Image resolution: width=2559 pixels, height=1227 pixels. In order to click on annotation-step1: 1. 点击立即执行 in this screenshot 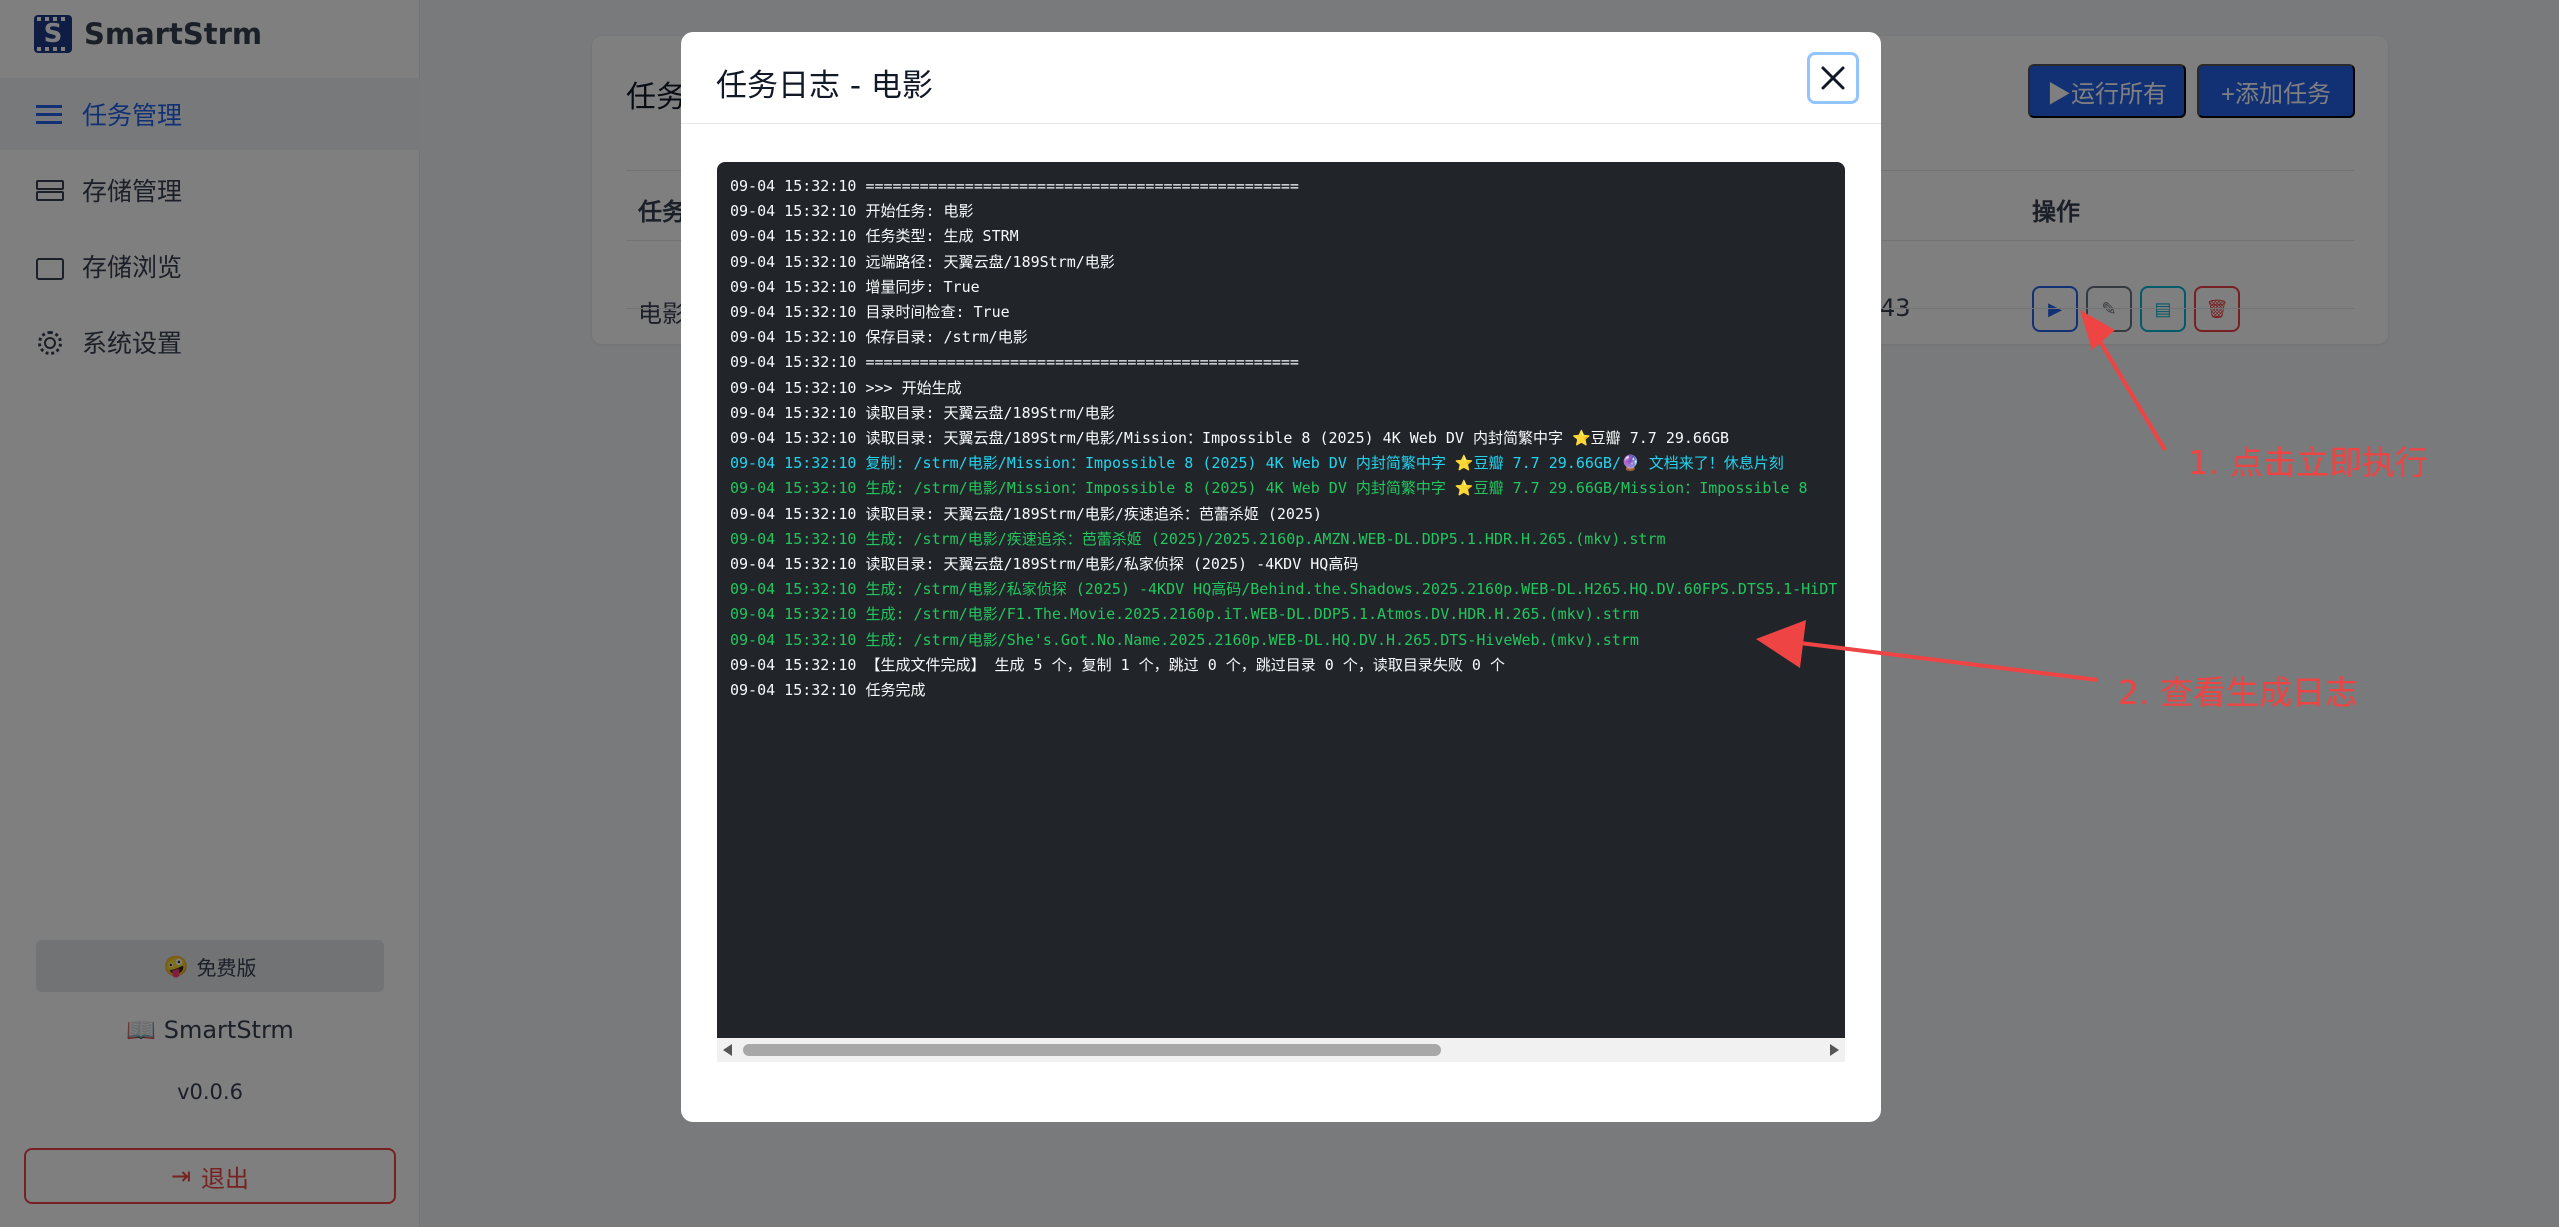, I will do `click(2308, 462)`.